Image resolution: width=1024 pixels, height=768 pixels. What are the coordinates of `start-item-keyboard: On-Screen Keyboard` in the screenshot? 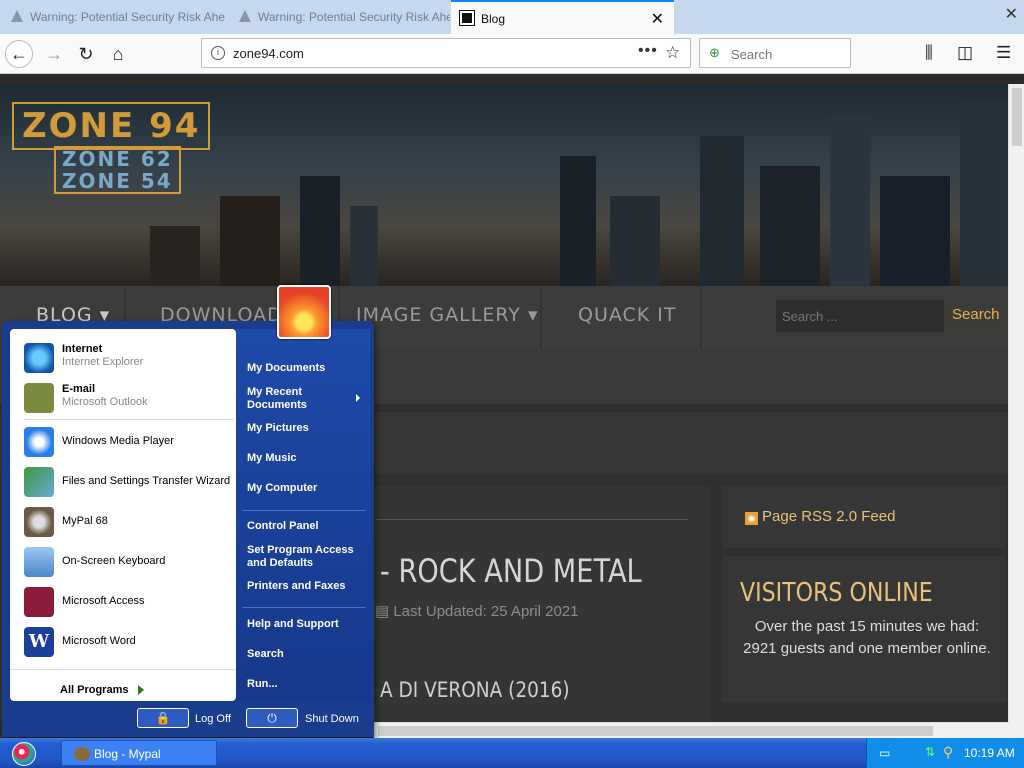 It's located at (127, 561).